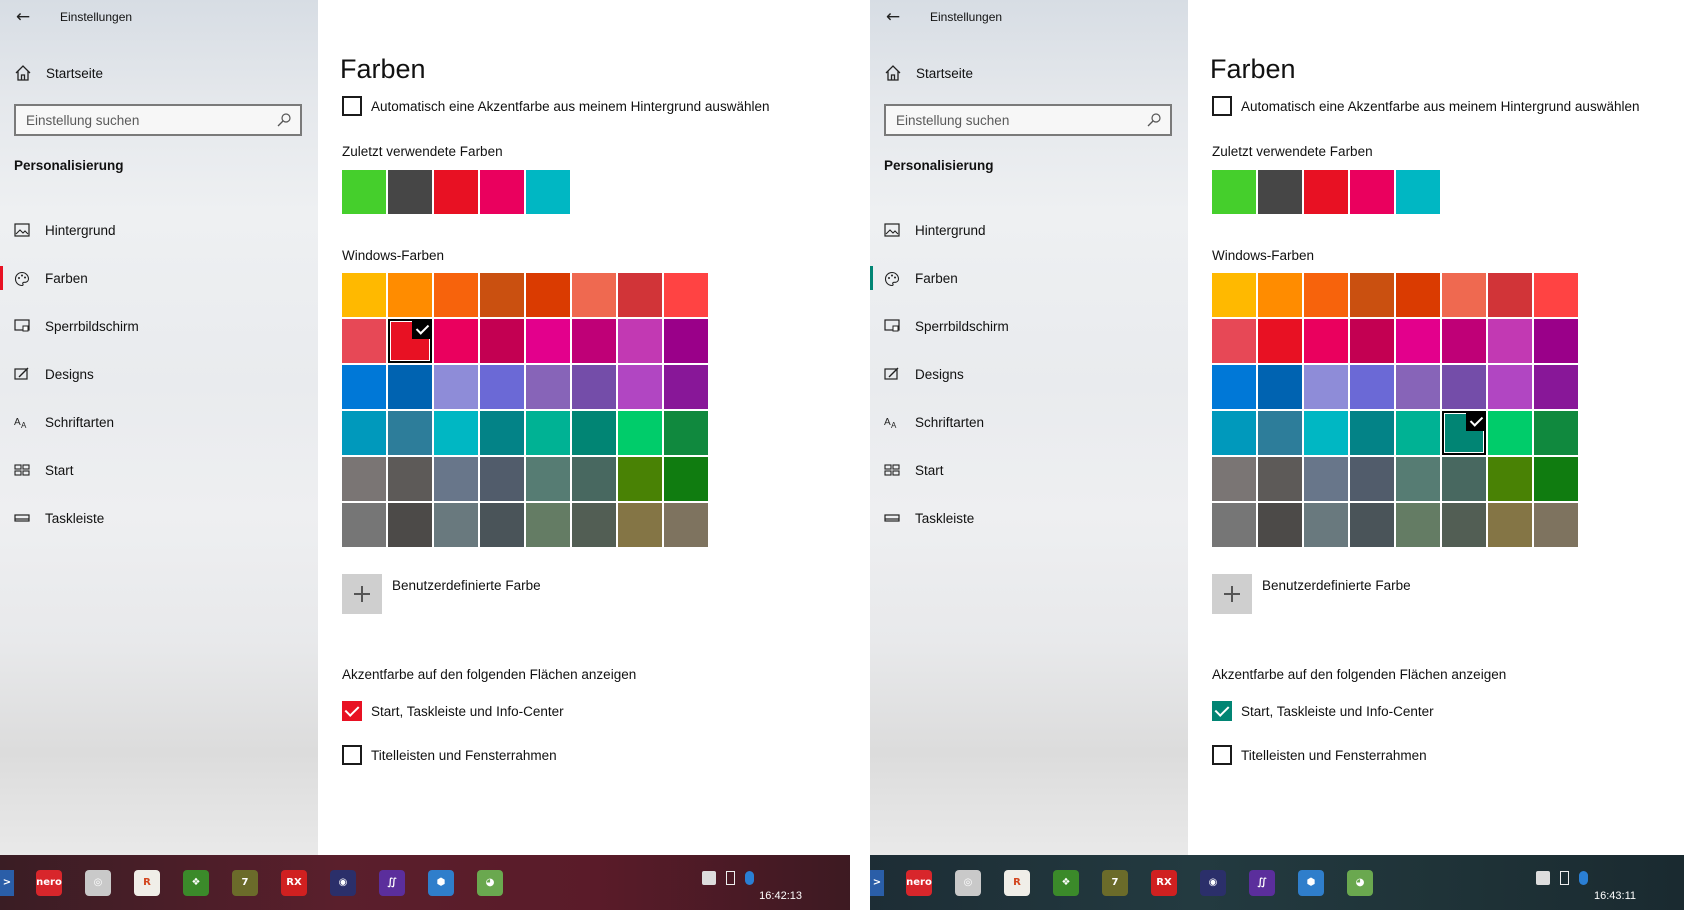 This screenshot has width=1684, height=910. I want to click on sidebar-item-sperrbildschirm: Sperrbildschirm, so click(159, 326).